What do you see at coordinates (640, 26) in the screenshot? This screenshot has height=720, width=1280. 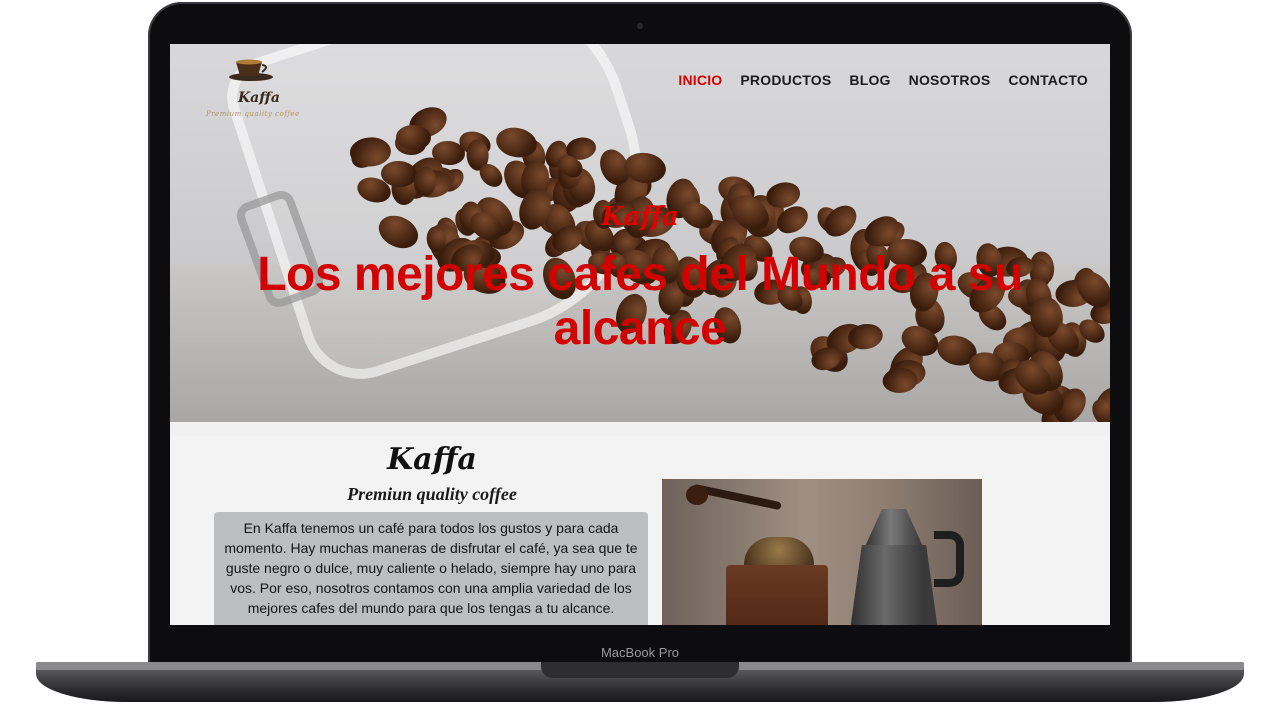 I see `camera-icon` at bounding box center [640, 26].